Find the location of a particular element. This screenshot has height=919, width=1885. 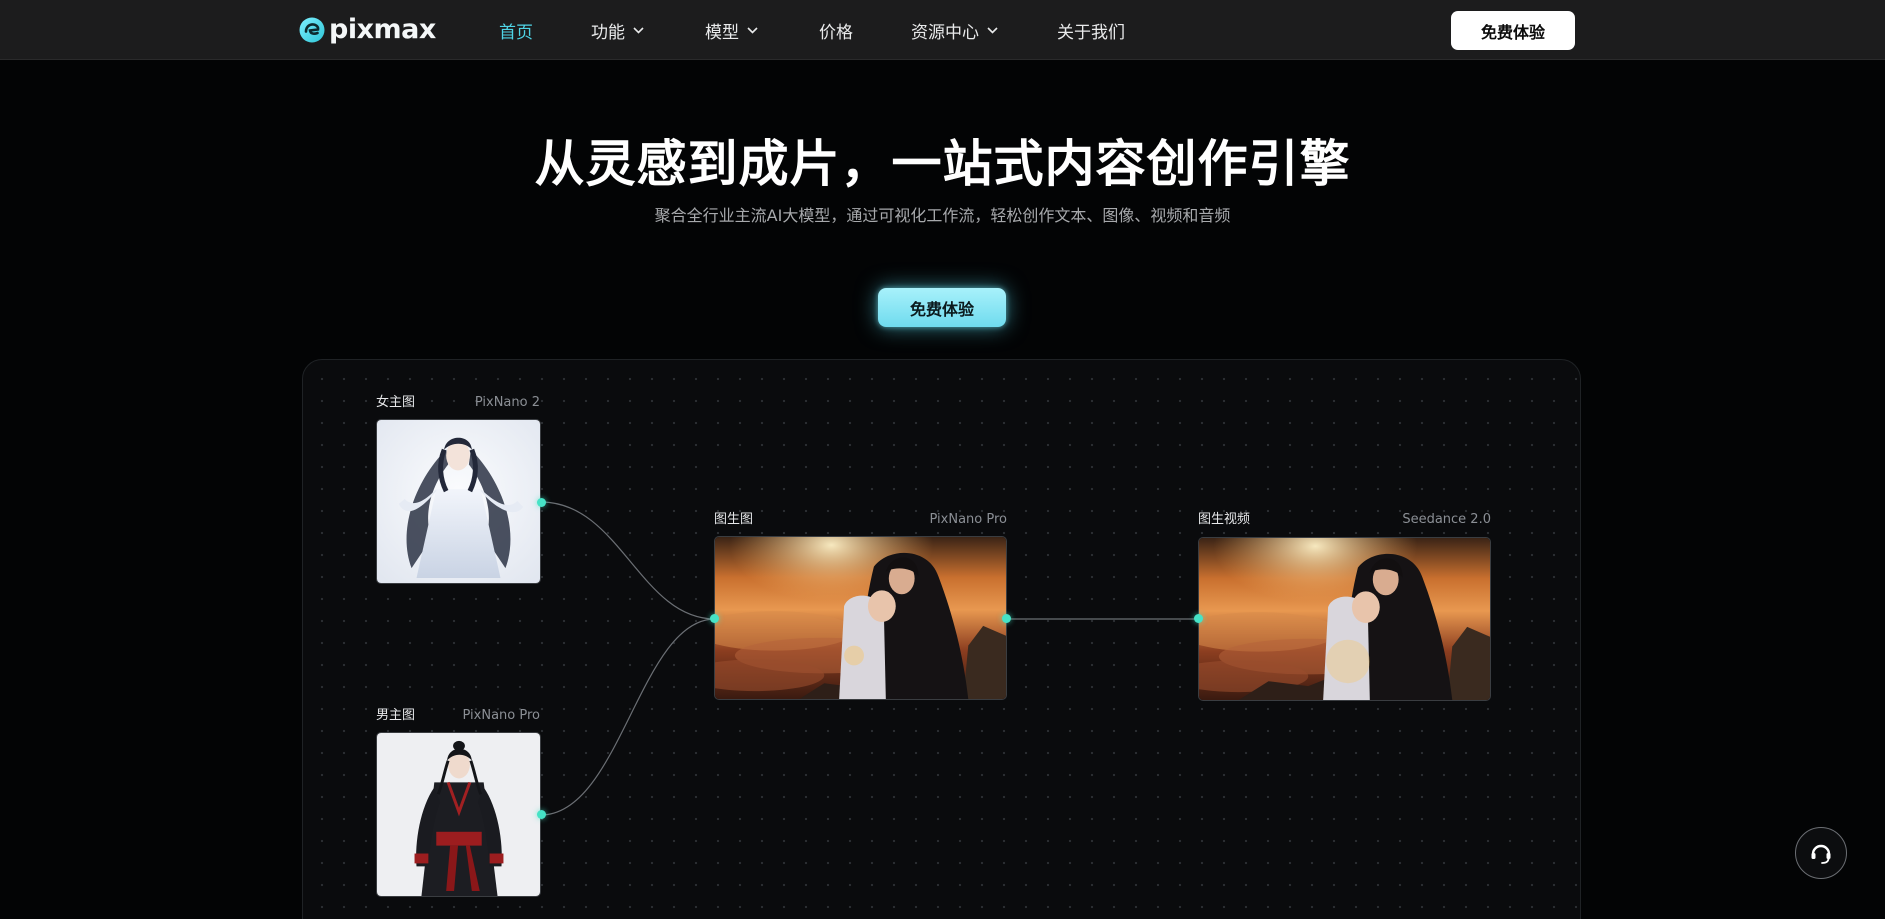

node-title: 图生视频 is located at coordinates (1224, 519).